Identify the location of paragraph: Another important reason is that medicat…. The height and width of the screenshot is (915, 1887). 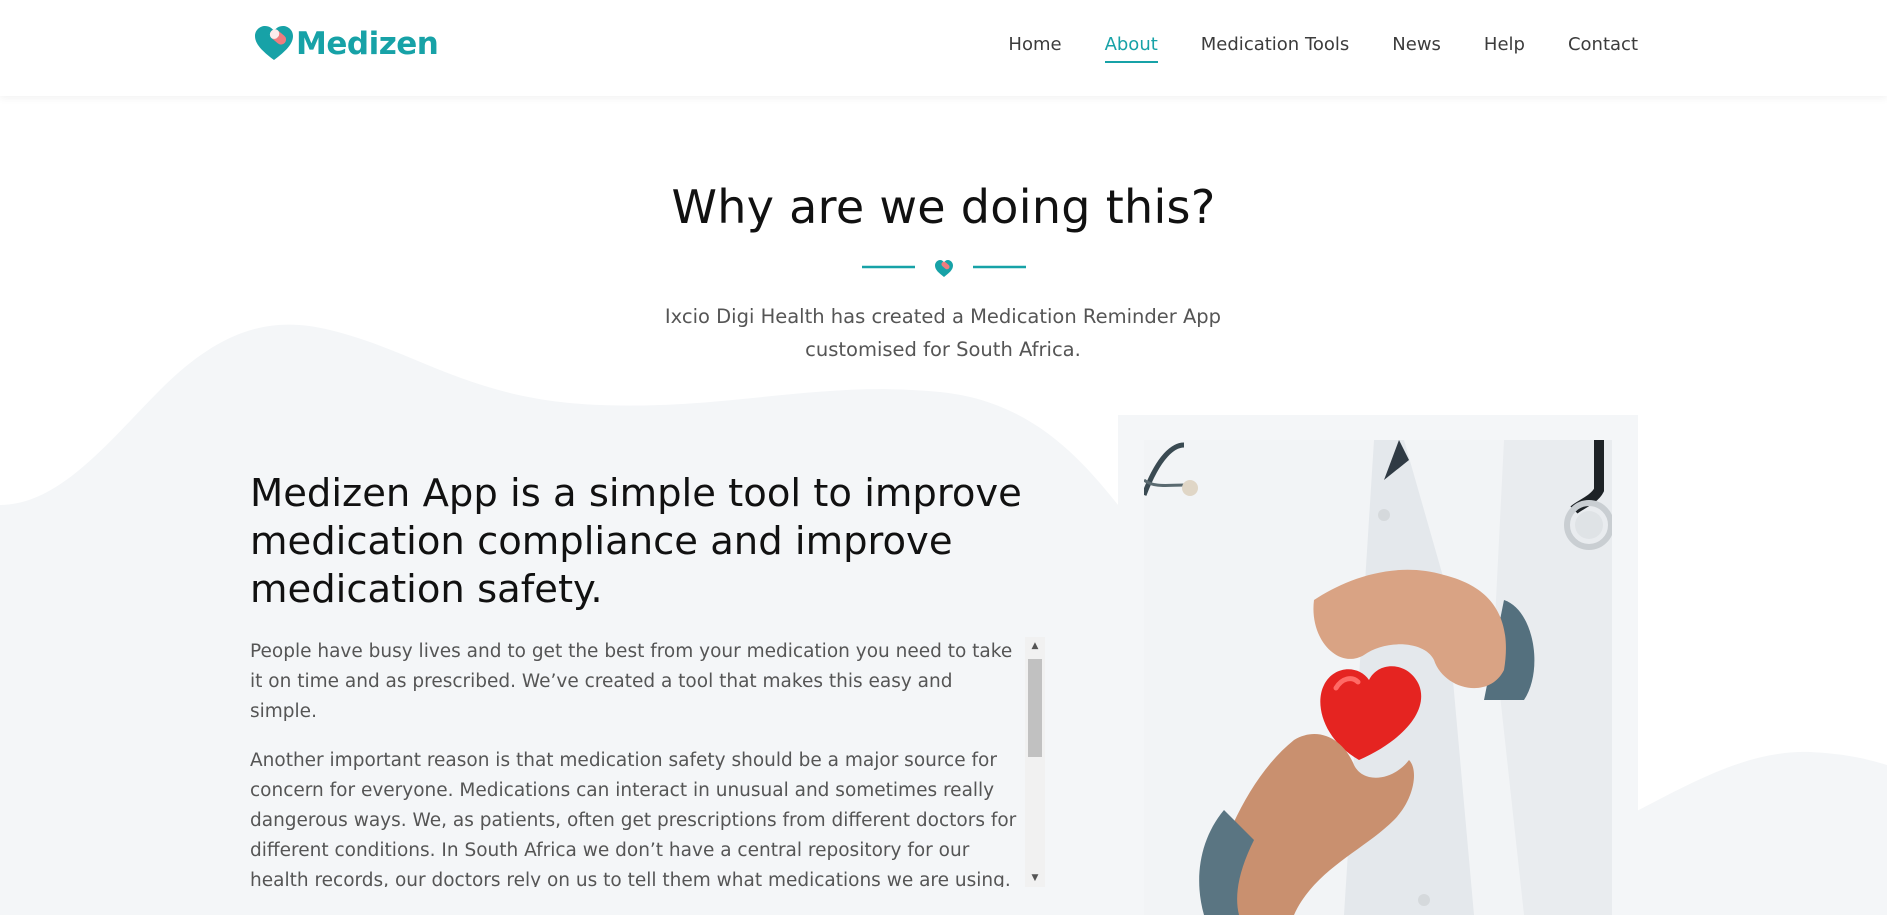
(633, 818).